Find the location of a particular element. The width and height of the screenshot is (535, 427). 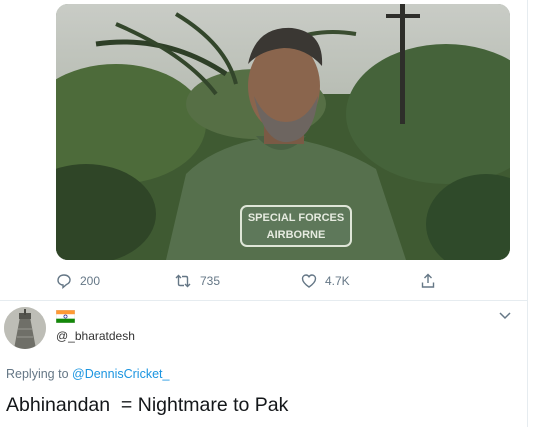

retweet-icon is located at coordinates (183, 281).